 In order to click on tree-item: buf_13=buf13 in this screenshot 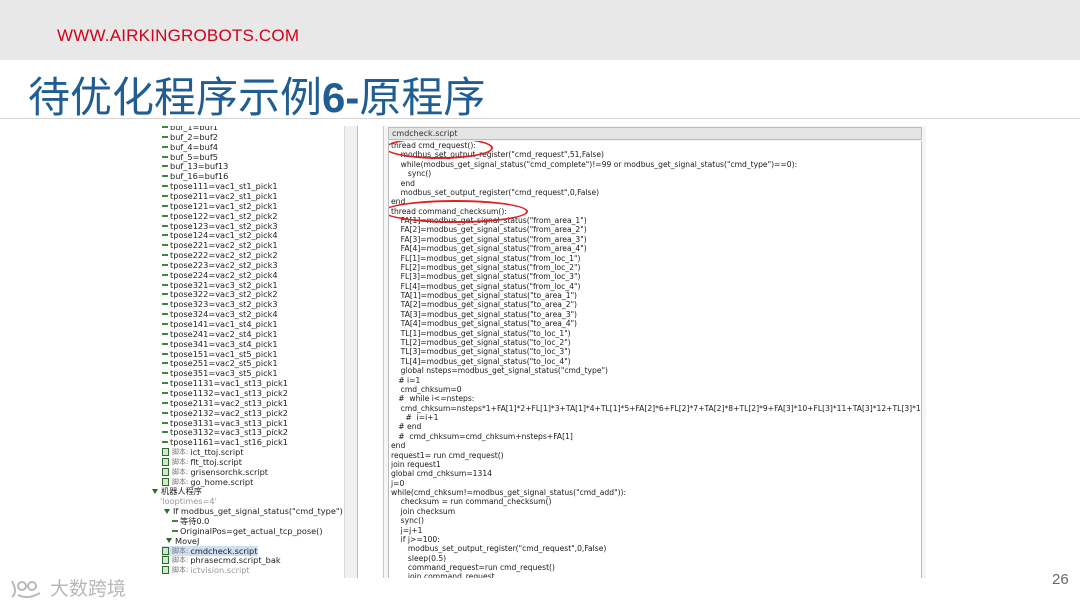, I will do `click(195, 166)`.